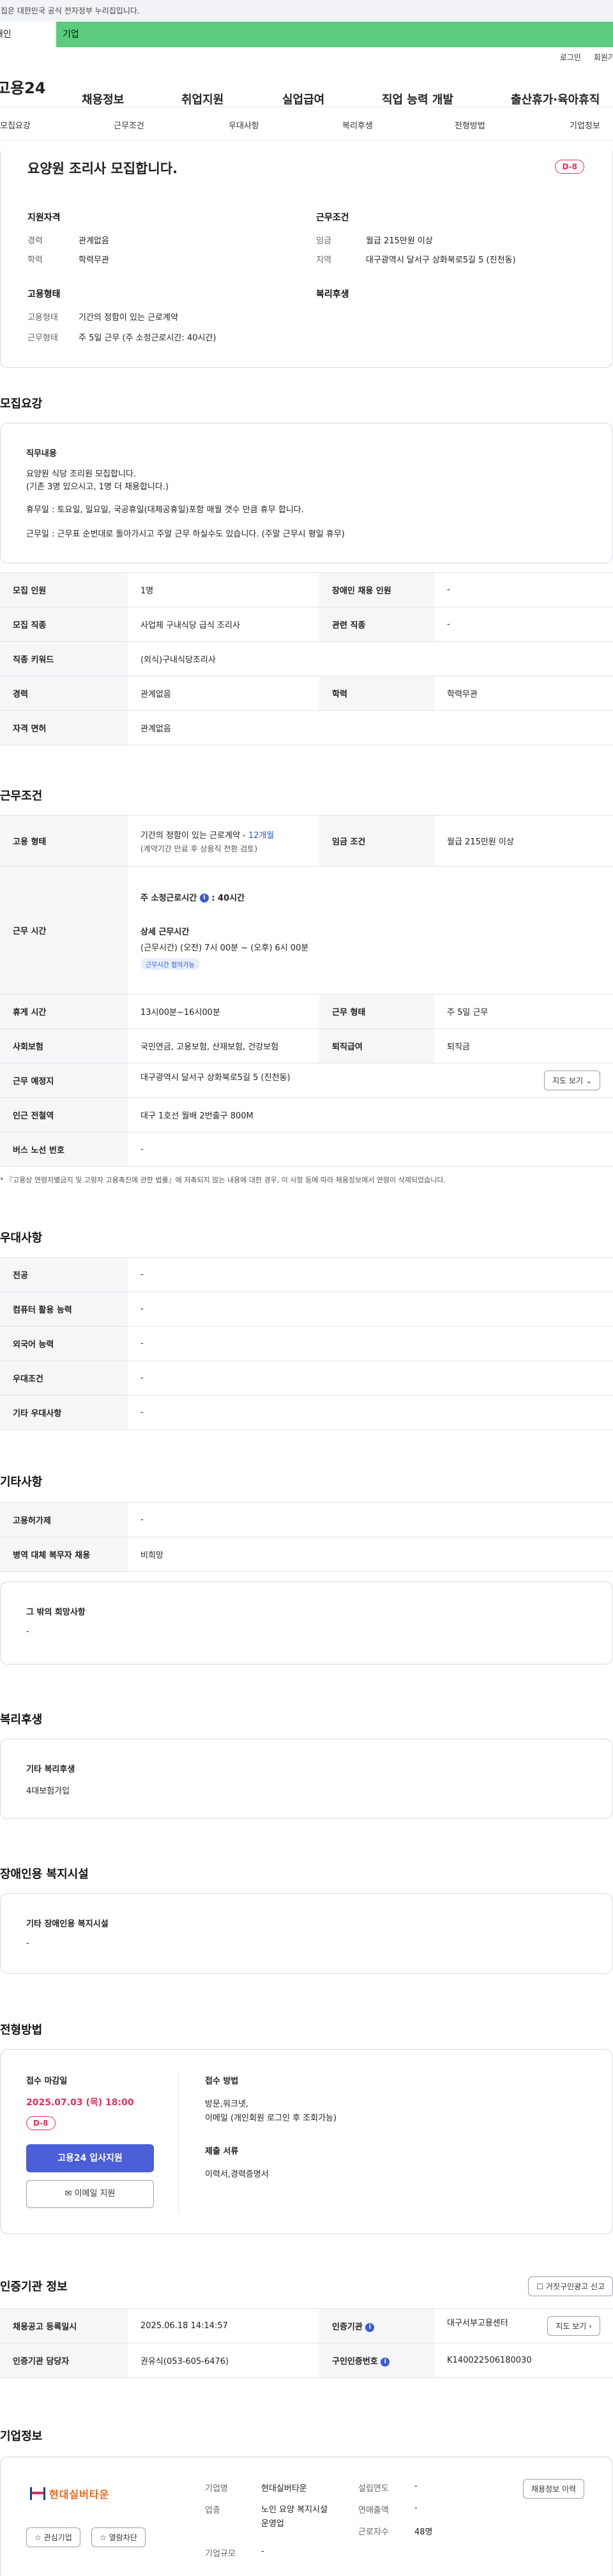 The image size is (613, 2576). I want to click on gnb-menu-jobs: 채용정보, so click(103, 99).